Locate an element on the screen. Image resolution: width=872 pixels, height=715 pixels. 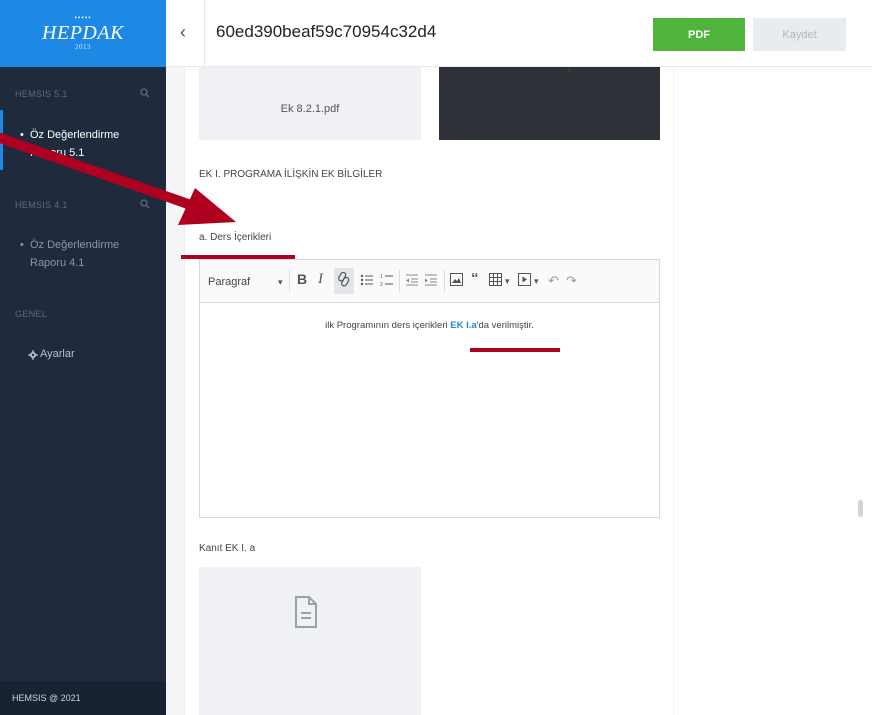
divider is located at coordinates (204, 33).